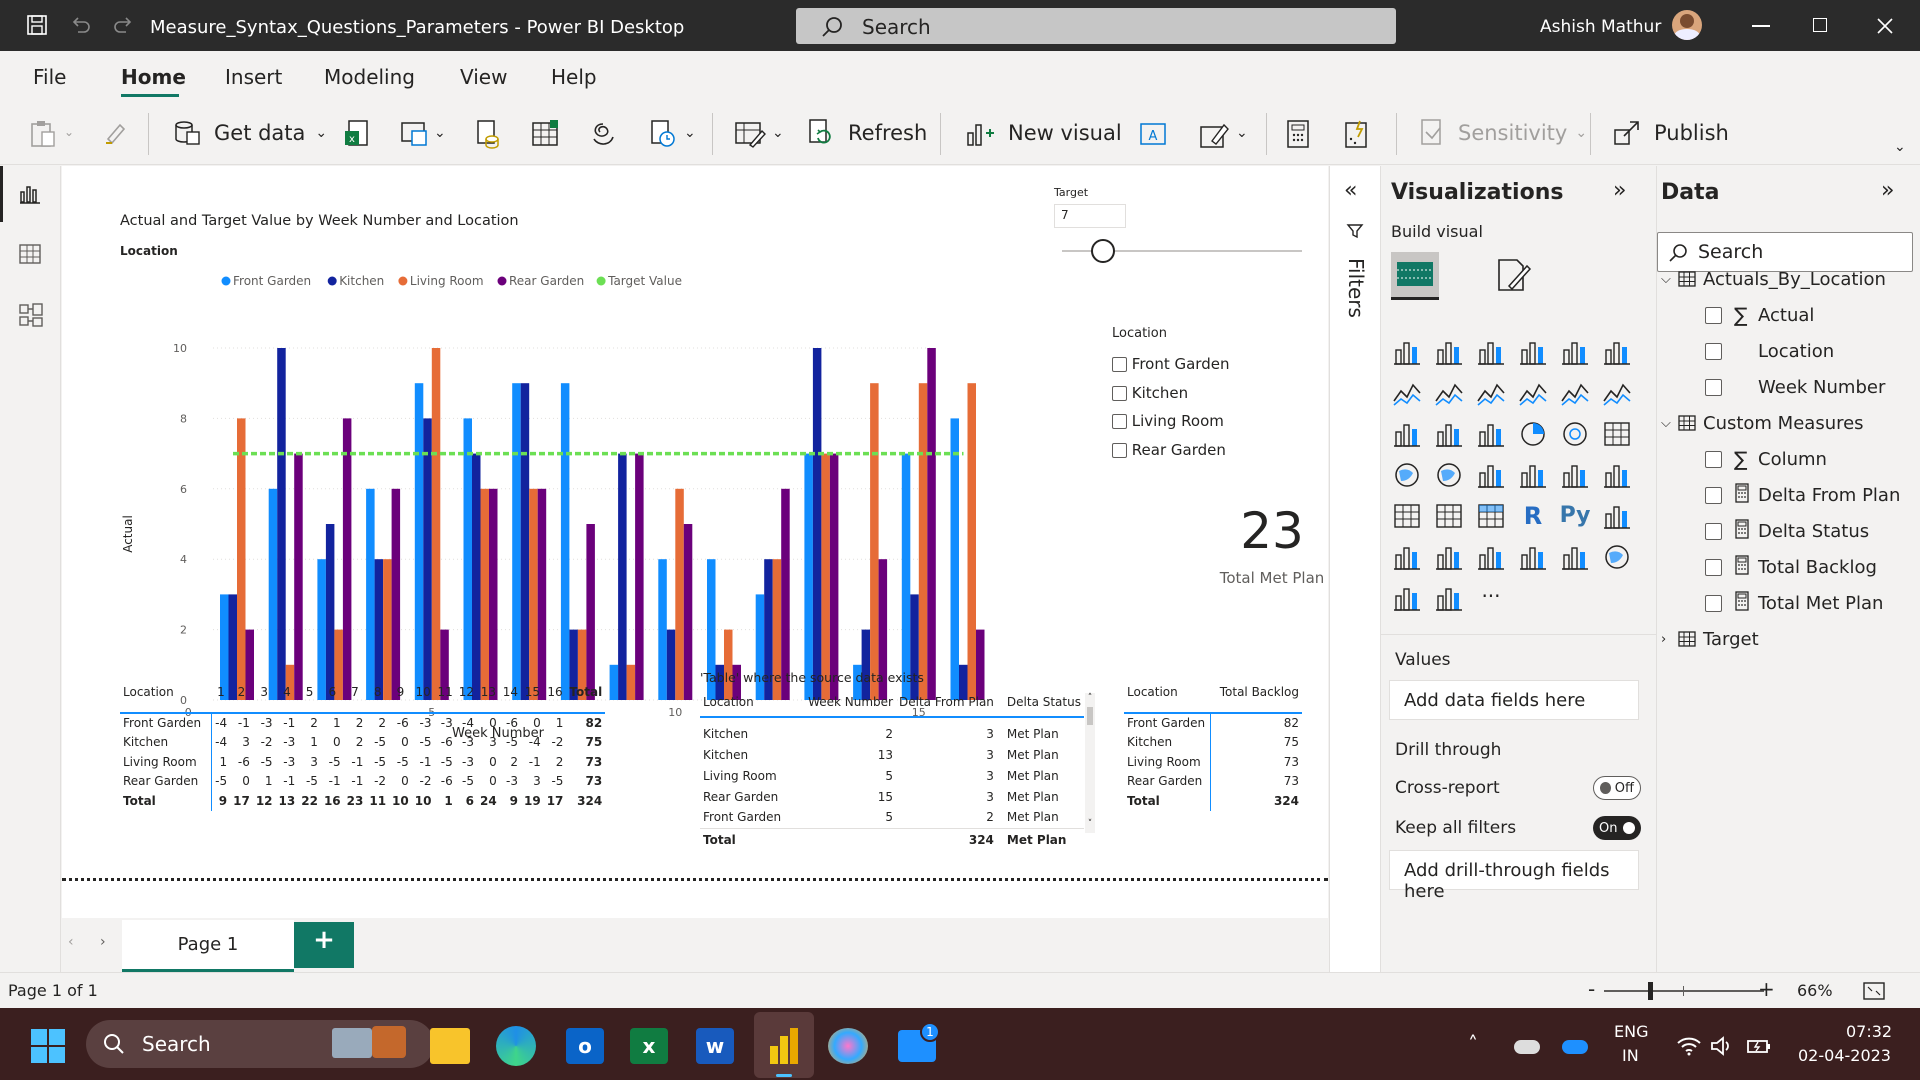 The height and width of the screenshot is (1080, 1920). Describe the element at coordinates (1766, 459) in the screenshot. I see `field-column: ∑ Column` at that location.